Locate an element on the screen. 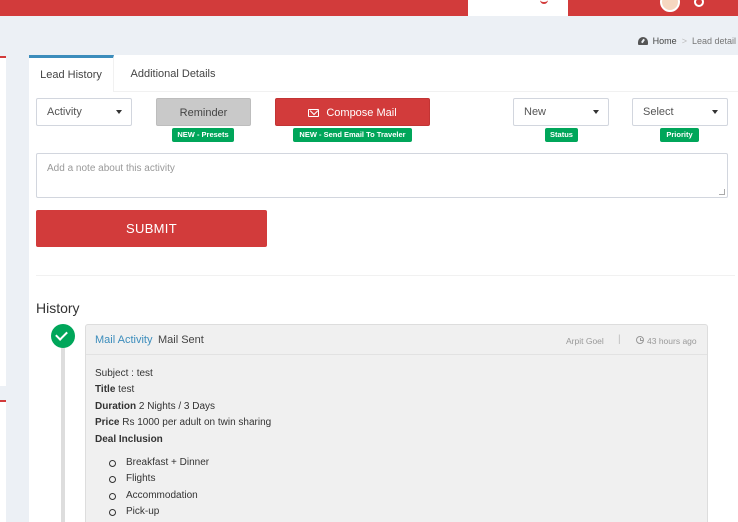 The width and height of the screenshot is (738, 522). breadcrumb-current: Lead detail is located at coordinates (713, 41).